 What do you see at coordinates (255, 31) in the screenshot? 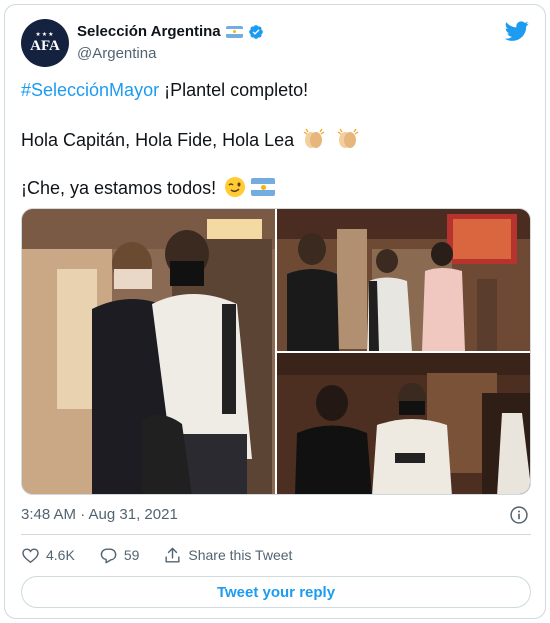
I see `verified-badge-icon` at bounding box center [255, 31].